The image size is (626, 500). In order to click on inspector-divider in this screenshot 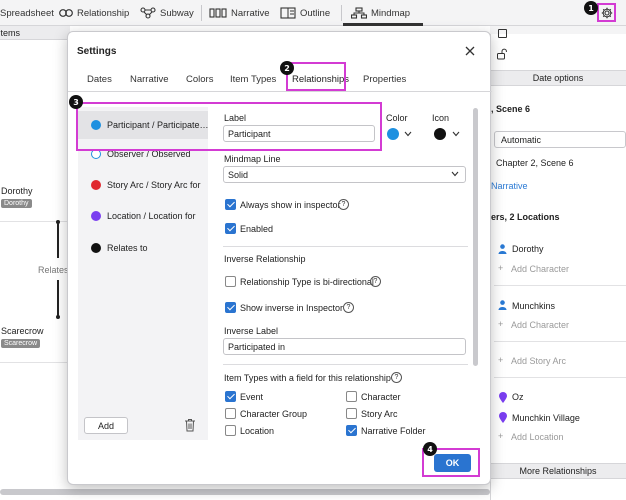, I will do `click(560, 285)`.